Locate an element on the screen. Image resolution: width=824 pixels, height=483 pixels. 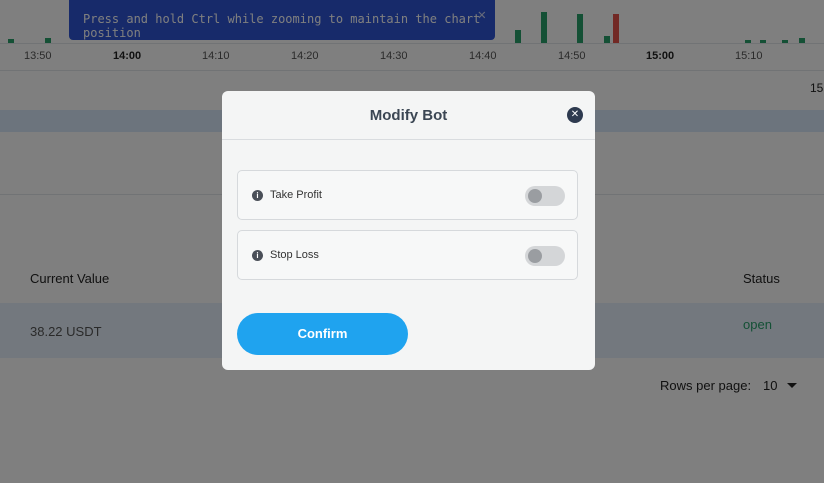
dialog-header: Modify Bot ✕ is located at coordinates (408, 115).